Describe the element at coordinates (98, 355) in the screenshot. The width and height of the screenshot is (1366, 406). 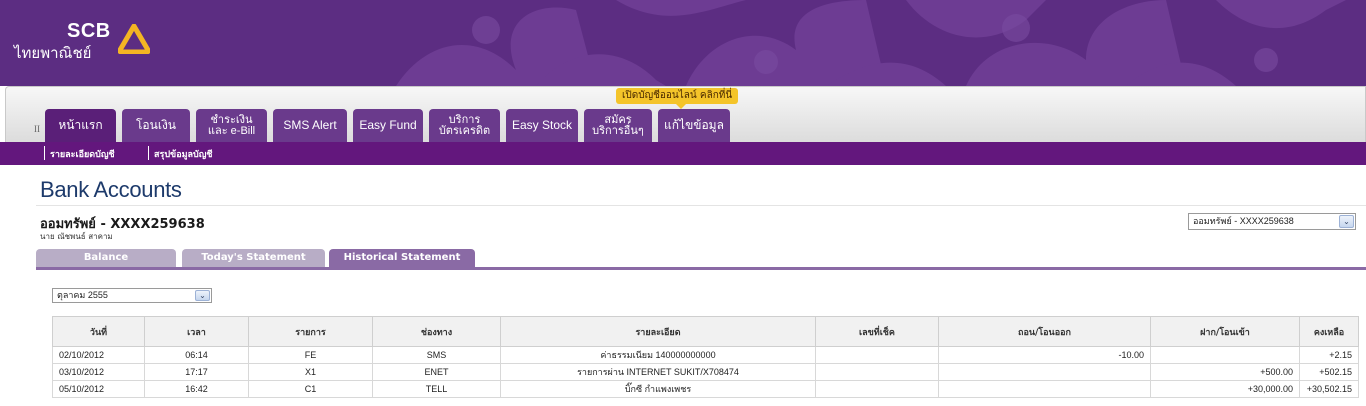
I see `cell-date: 02/10/2012` at that location.